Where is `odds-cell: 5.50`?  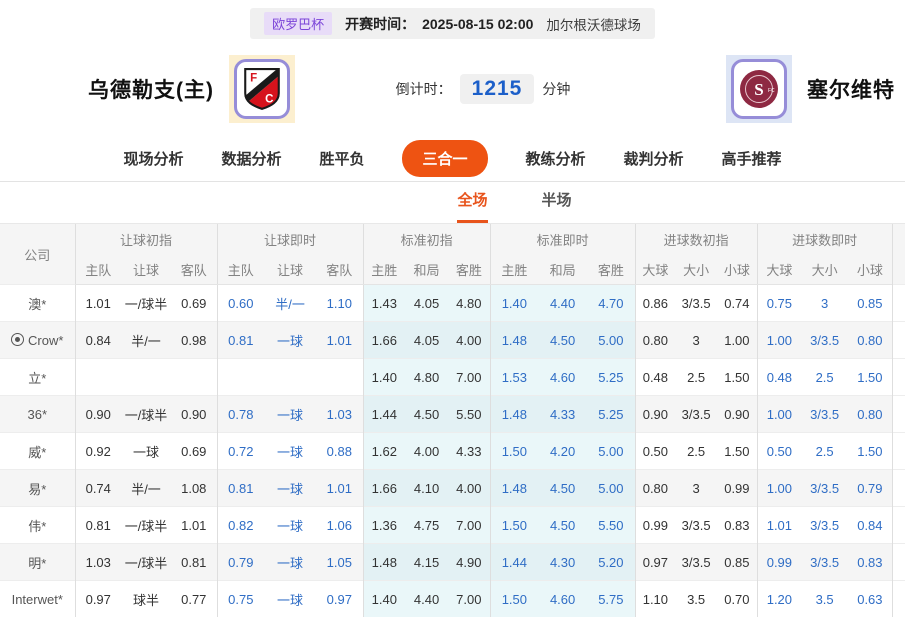
odds-cell: 5.50 is located at coordinates (611, 525).